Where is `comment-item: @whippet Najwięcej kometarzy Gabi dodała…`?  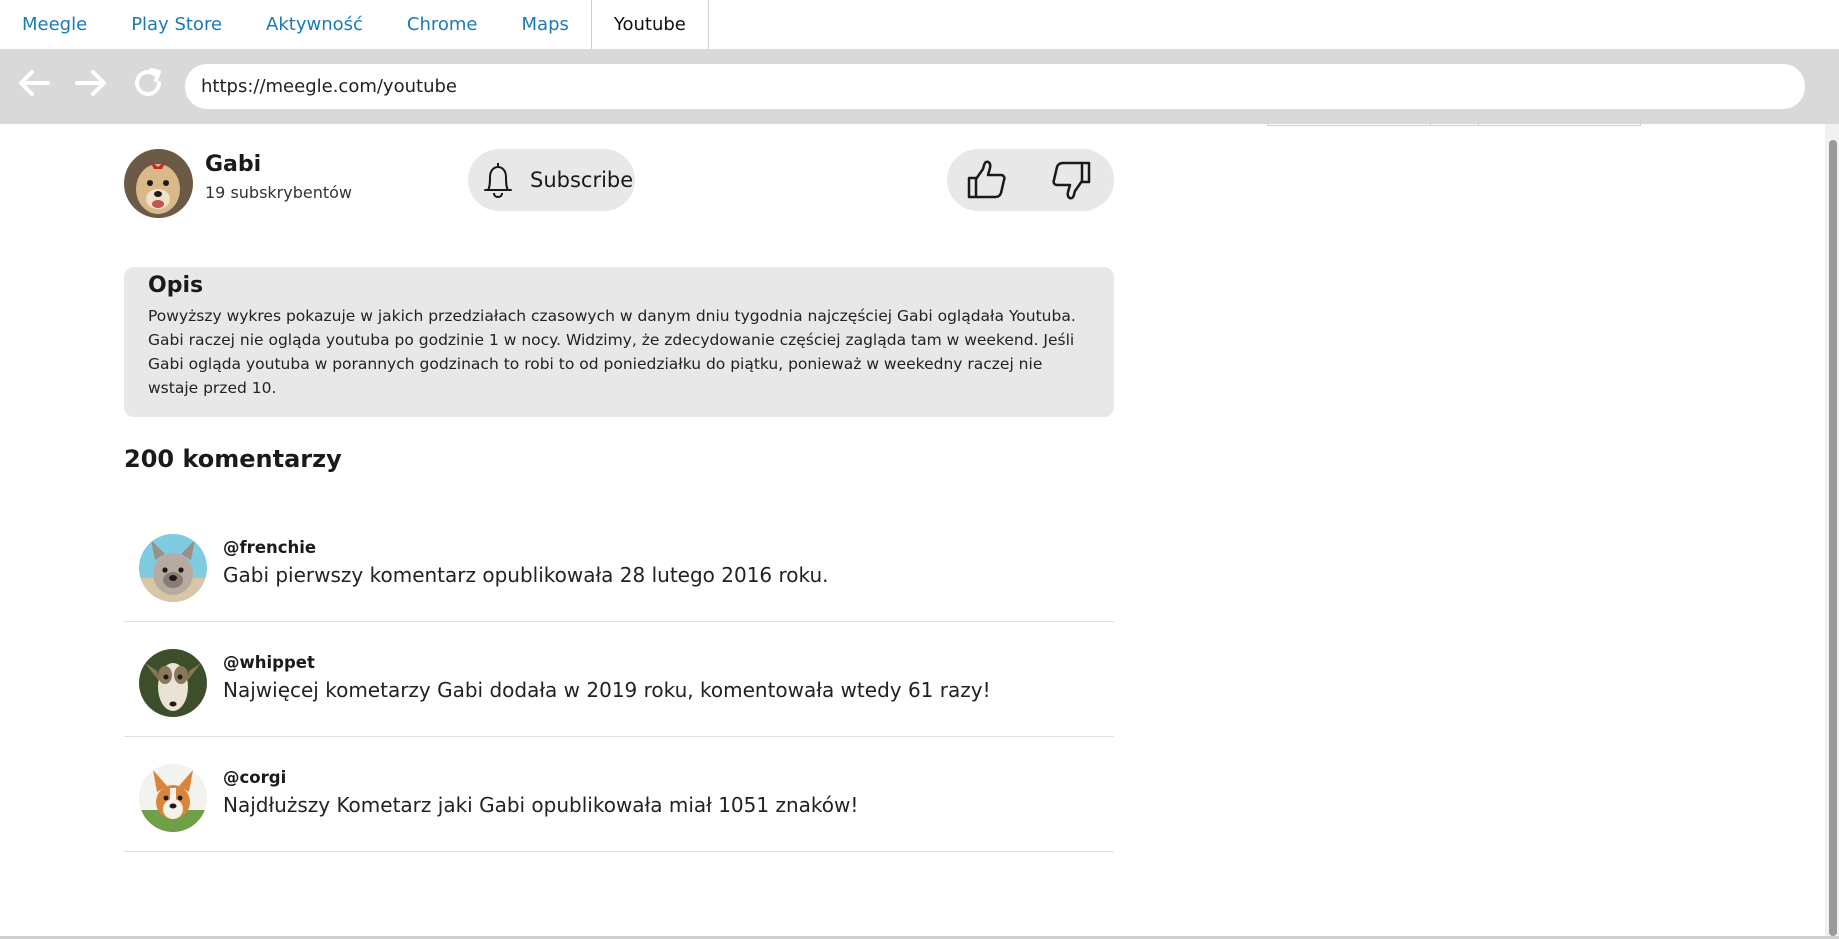 comment-item: @whippet Najwięcej kometarzy Gabi dodała… is located at coordinates (619, 679).